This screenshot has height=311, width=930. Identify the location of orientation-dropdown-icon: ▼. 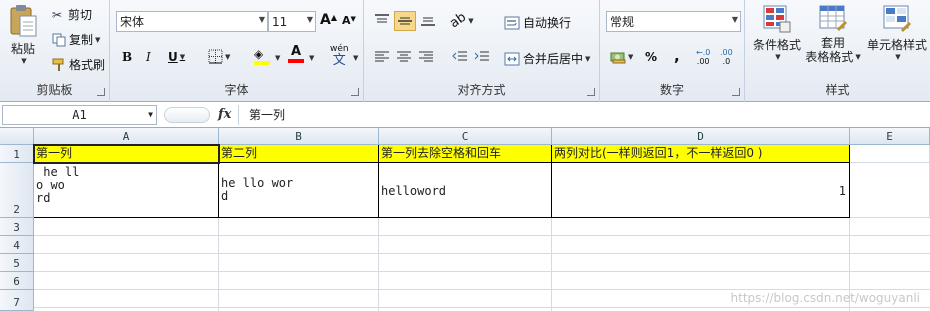
(470, 21).